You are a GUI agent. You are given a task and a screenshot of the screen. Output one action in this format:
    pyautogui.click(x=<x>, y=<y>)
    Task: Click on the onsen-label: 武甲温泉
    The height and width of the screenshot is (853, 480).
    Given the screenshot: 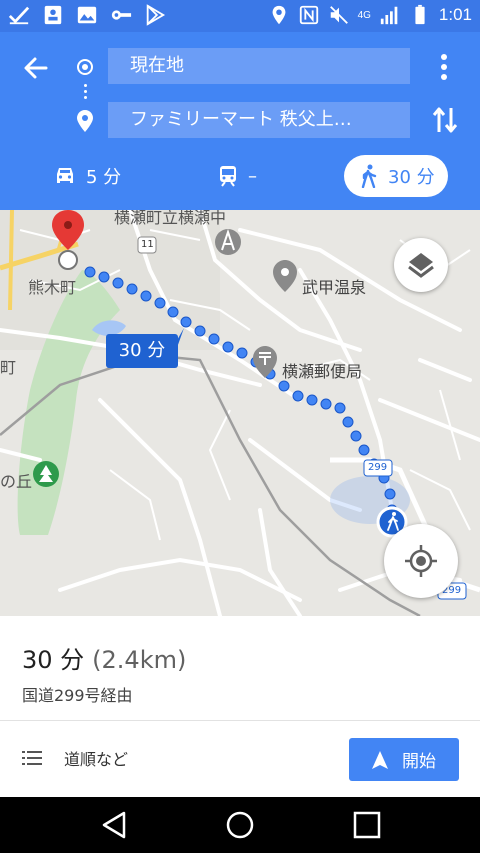 What is the action you would take?
    pyautogui.click(x=334, y=286)
    